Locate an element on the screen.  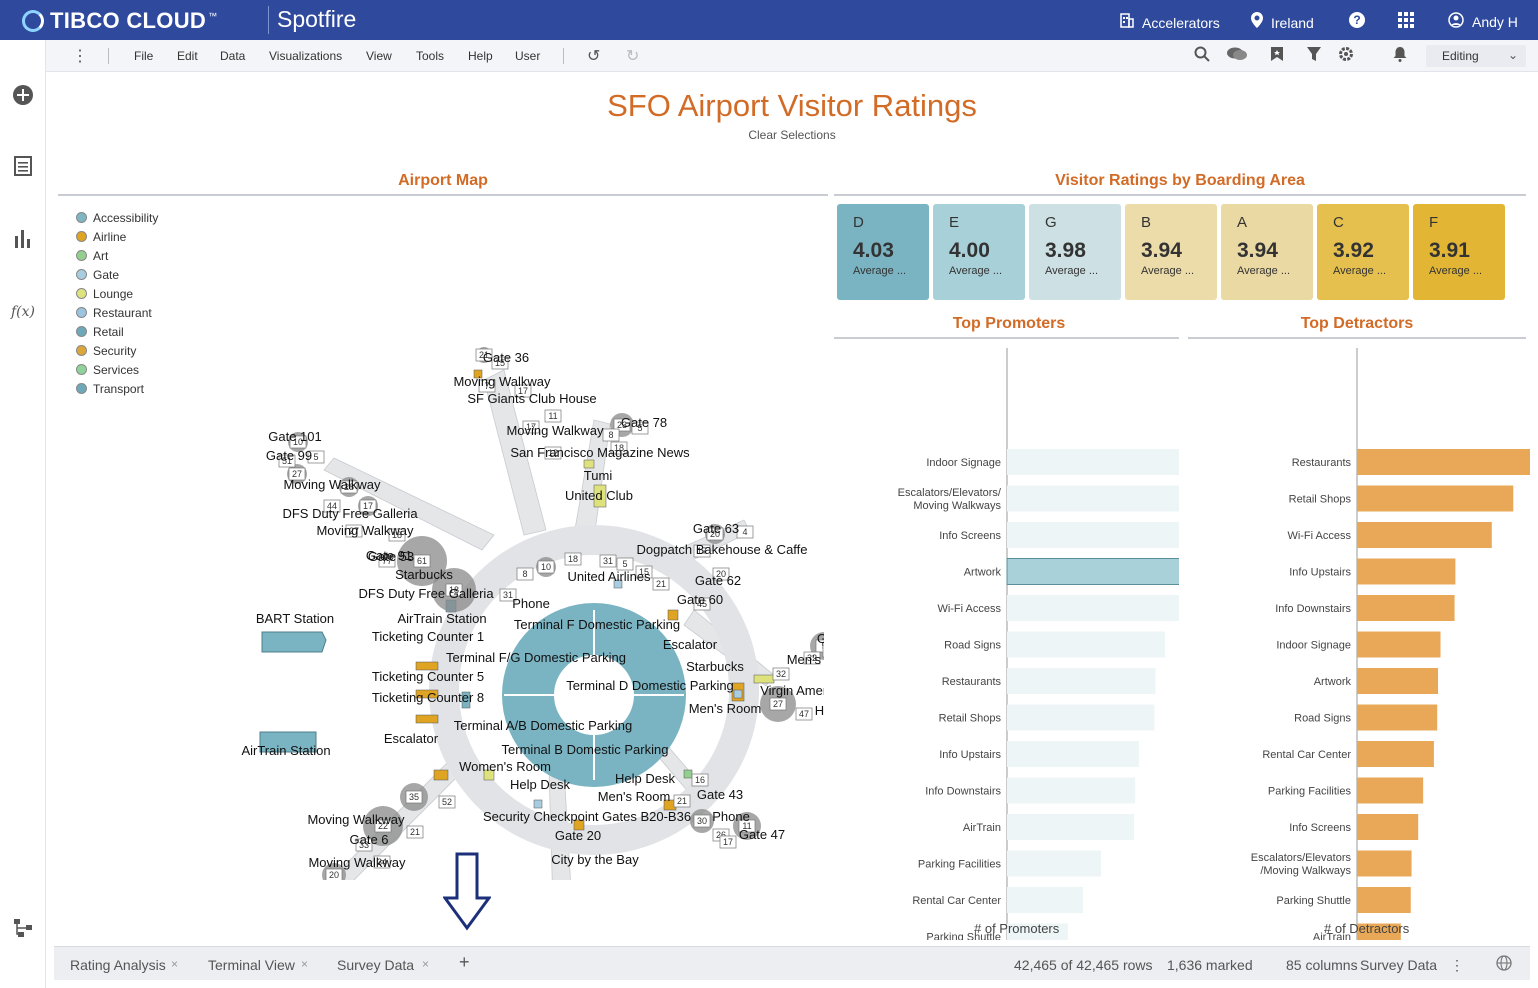
bar-chart-icon is located at coordinates (23, 240).